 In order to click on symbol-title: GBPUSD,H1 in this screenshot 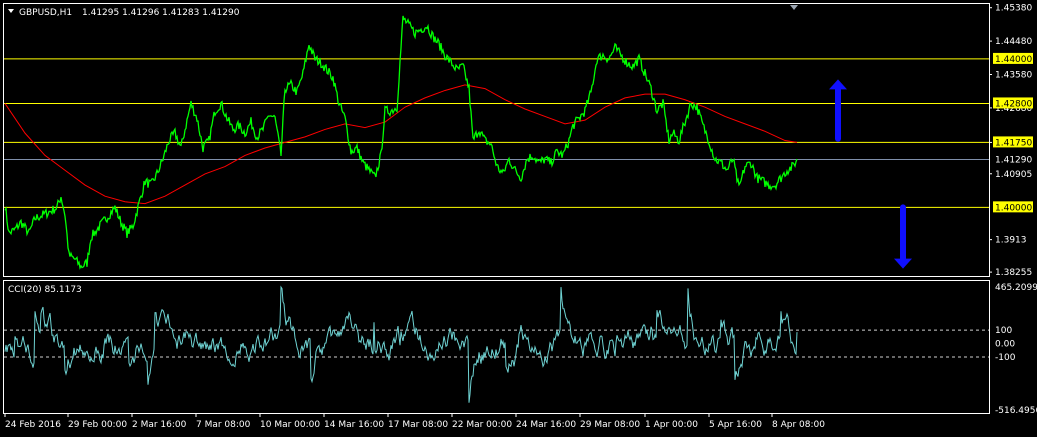, I will do `click(45, 13)`.